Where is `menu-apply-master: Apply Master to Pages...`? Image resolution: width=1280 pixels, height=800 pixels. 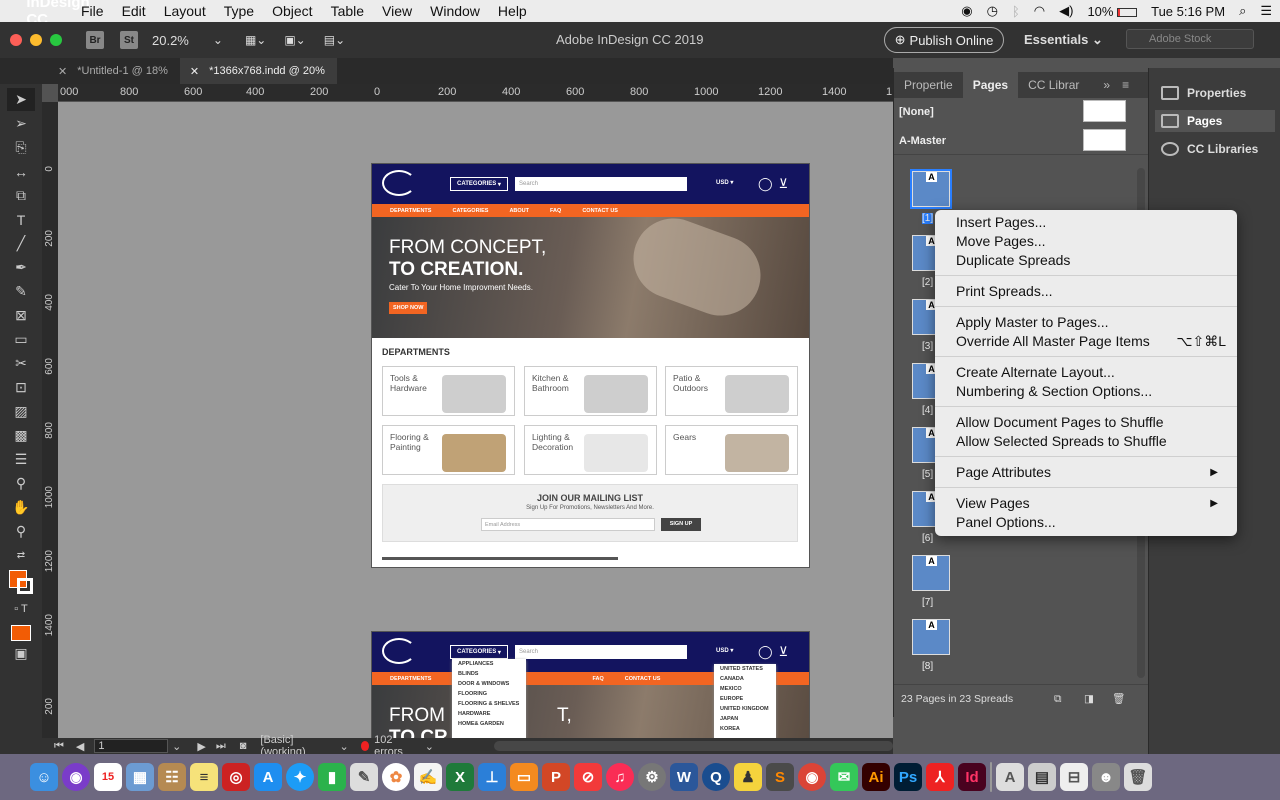 menu-apply-master: Apply Master to Pages... is located at coordinates (1091, 322).